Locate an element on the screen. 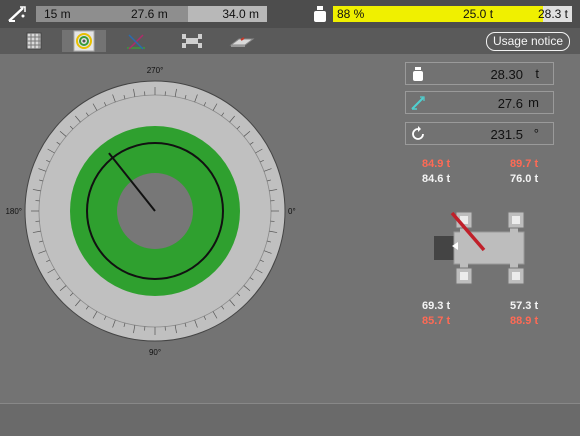 Image resolution: width=580 pixels, height=436 pixels. pad-rear-right-center is located at coordinates (516, 276).